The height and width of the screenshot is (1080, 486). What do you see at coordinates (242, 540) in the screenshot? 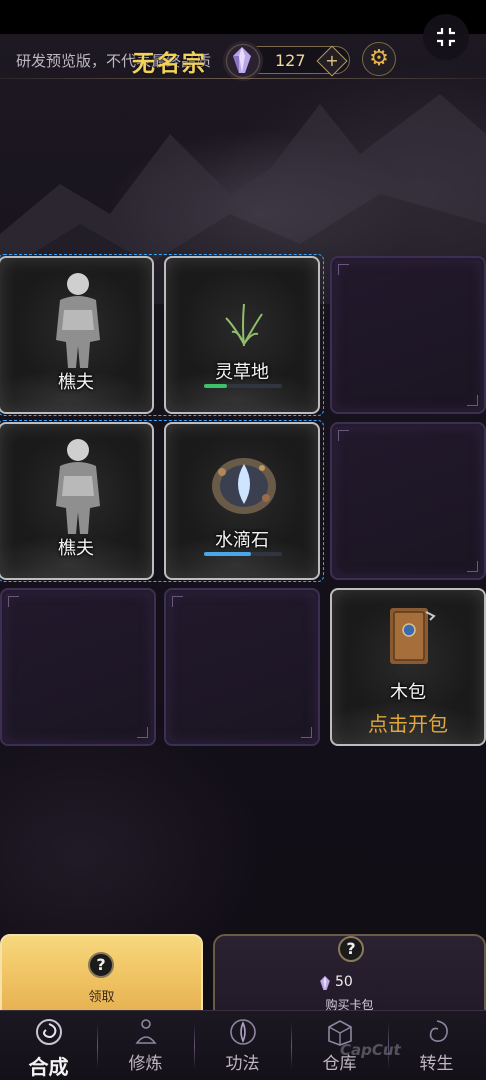
I see `card-label: 水滴石` at bounding box center [242, 540].